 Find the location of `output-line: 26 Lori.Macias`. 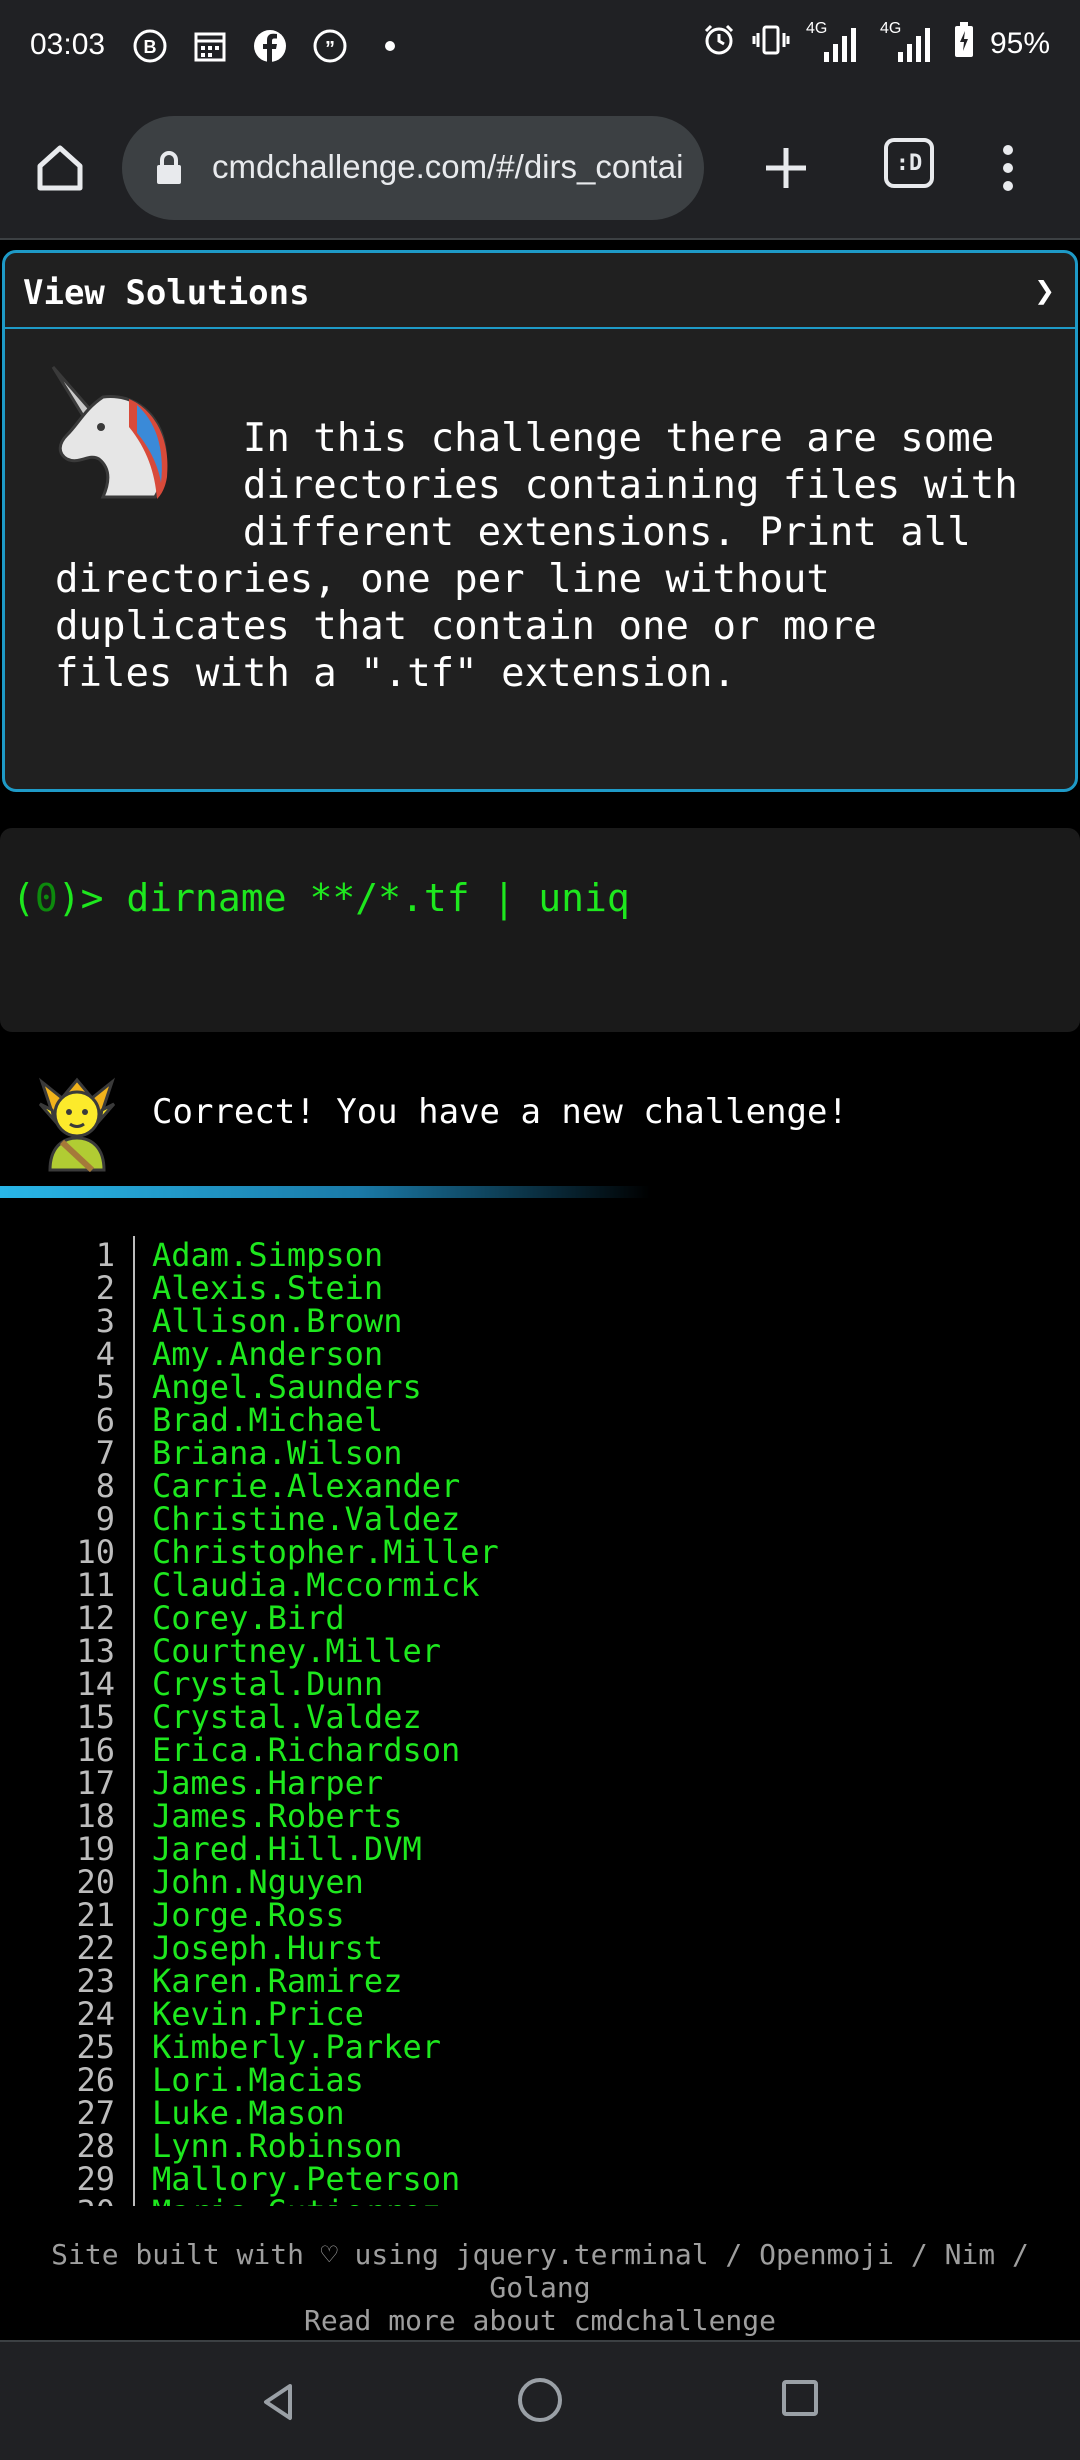

output-line: 26 Lori.Macias is located at coordinates (540, 2080).